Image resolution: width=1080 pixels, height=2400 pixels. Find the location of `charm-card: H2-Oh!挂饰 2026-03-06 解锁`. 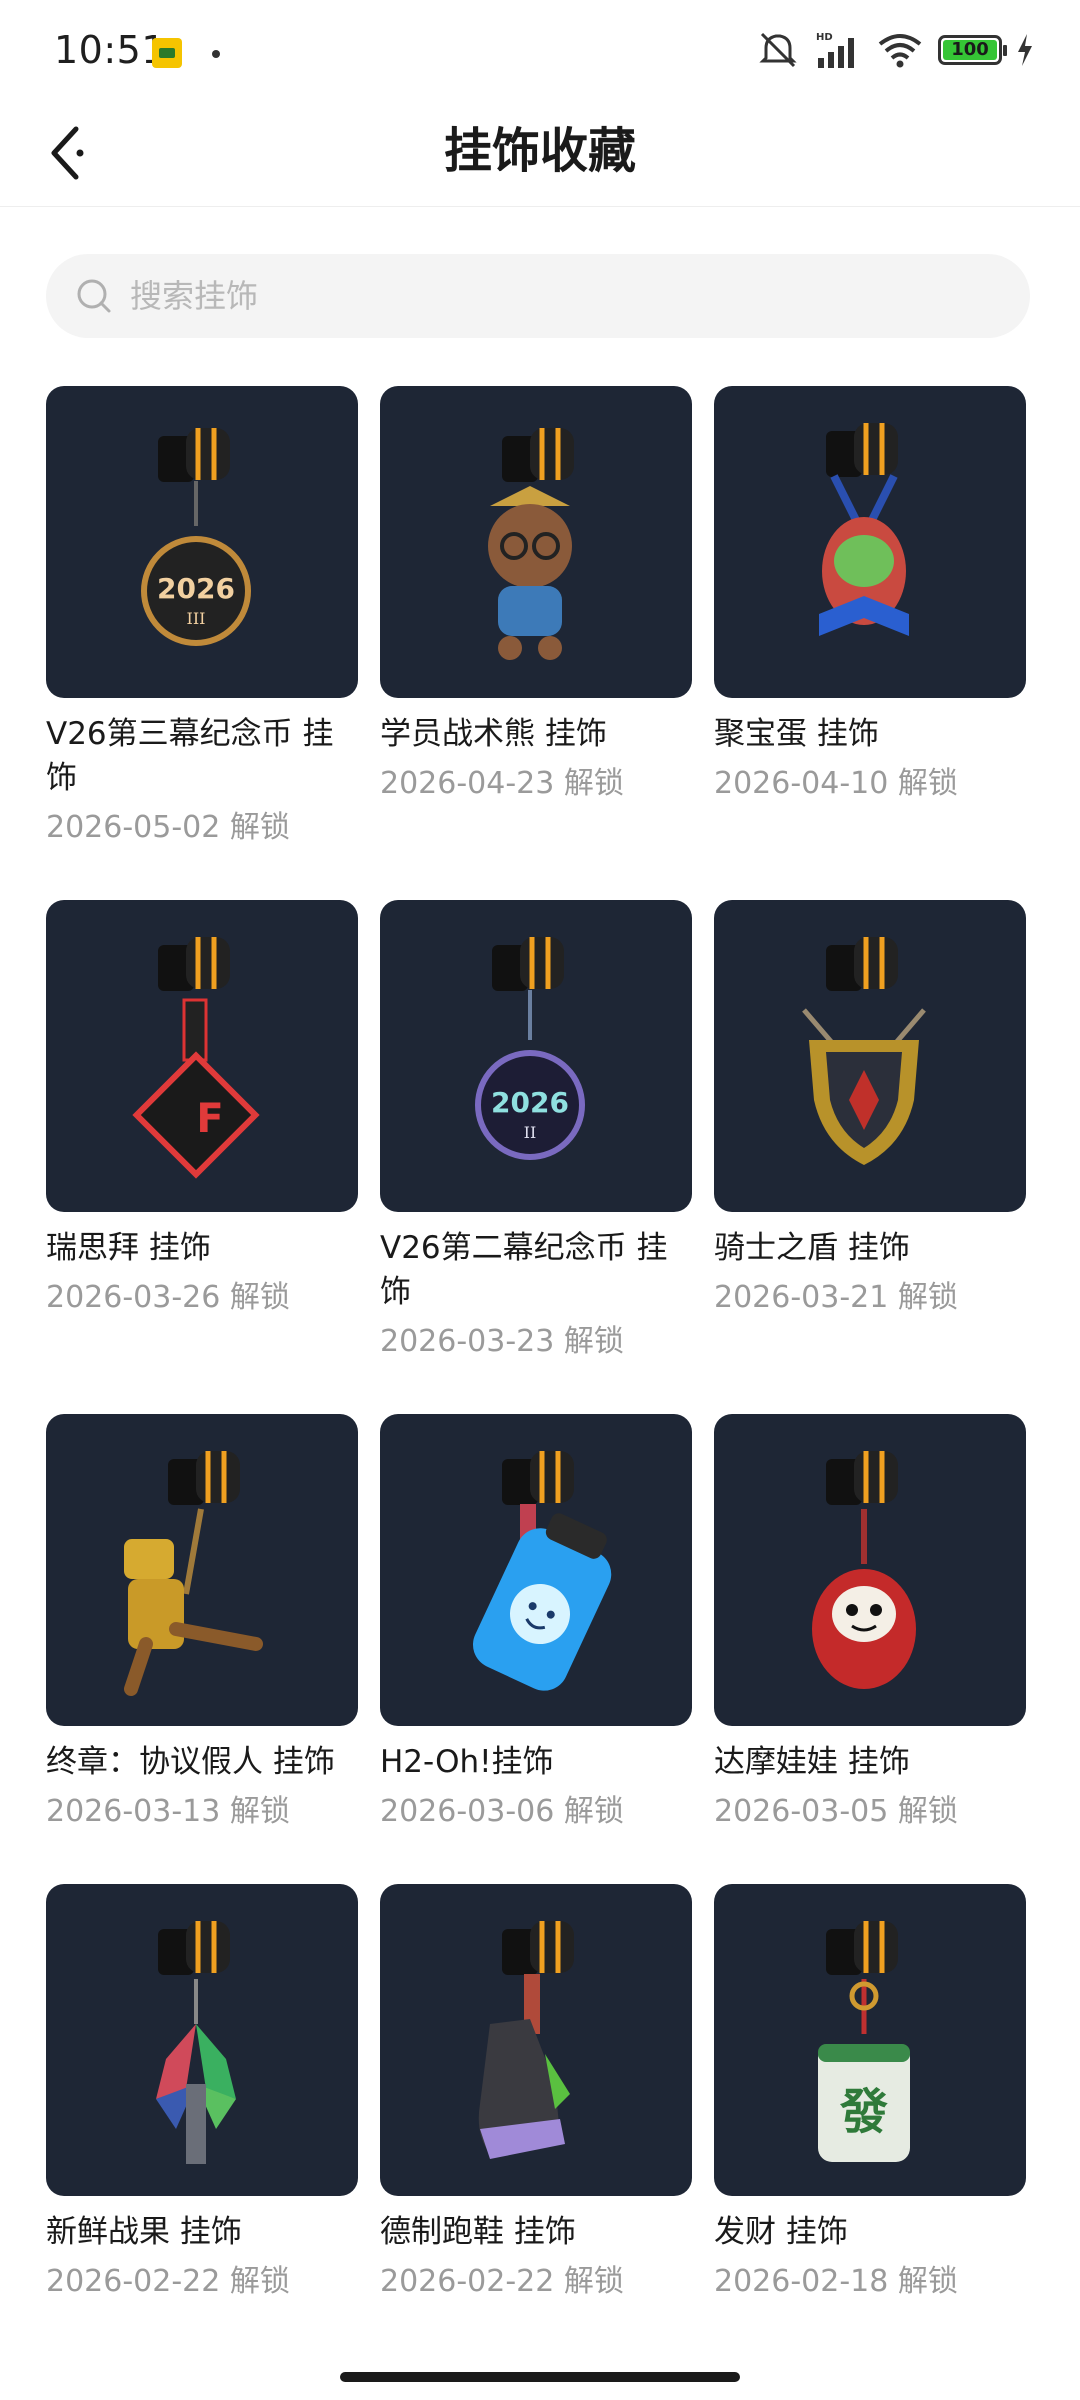

charm-card: H2-Oh!挂饰 2026-03-06 解锁 is located at coordinates (536, 1624).